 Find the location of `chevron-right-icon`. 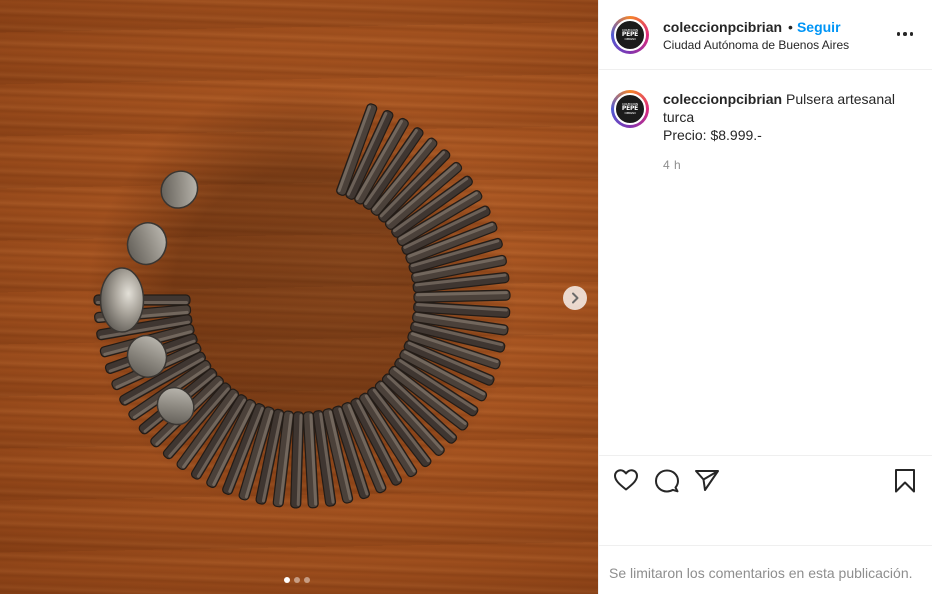

chevron-right-icon is located at coordinates (575, 298).